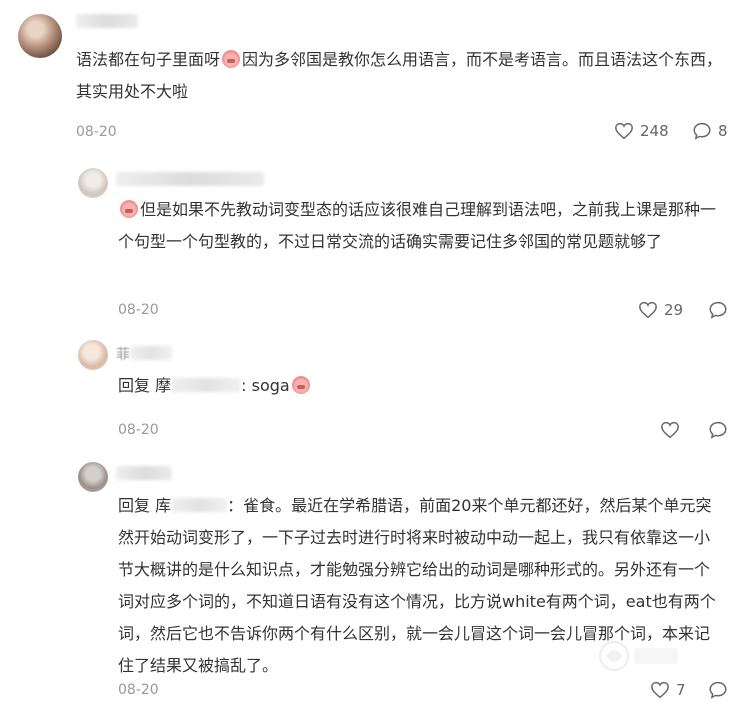 This screenshot has width=750, height=718. I want to click on like-count: 7, so click(681, 690).